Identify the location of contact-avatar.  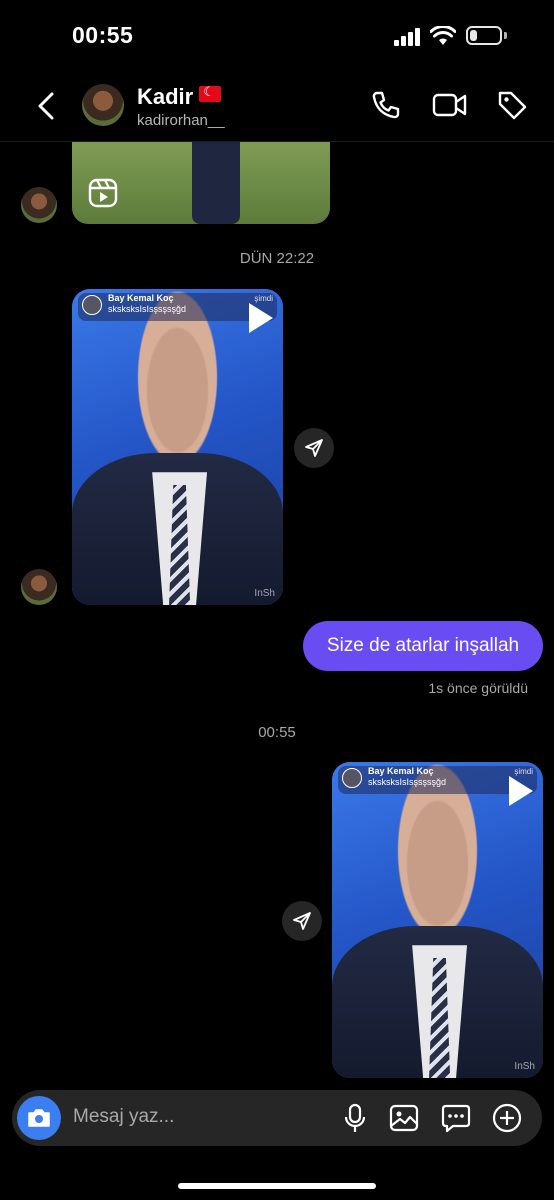
(103, 105).